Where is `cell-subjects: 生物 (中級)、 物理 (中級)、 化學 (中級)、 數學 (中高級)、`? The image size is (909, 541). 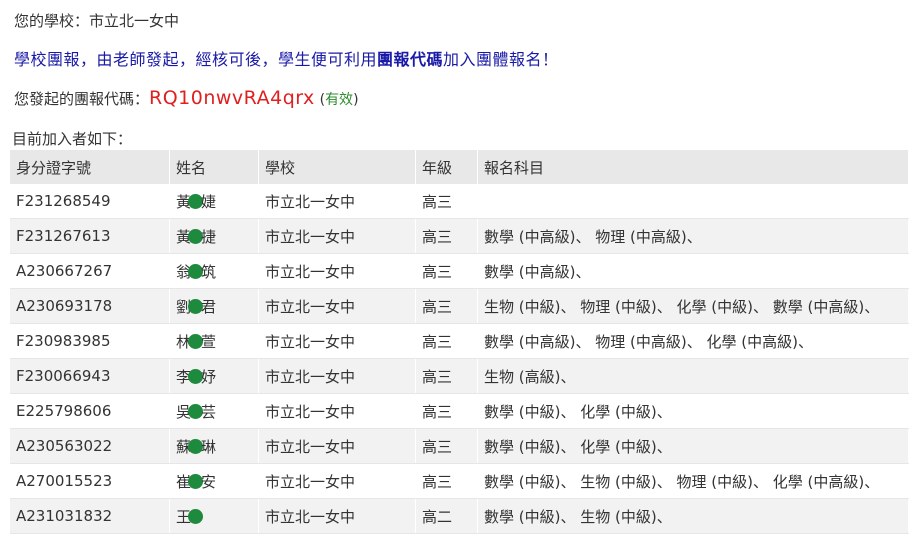
cell-subjects: 生物 (中級)、 物理 (中級)、 化學 (中級)、 數學 (中高級)、 is located at coordinates (693, 306).